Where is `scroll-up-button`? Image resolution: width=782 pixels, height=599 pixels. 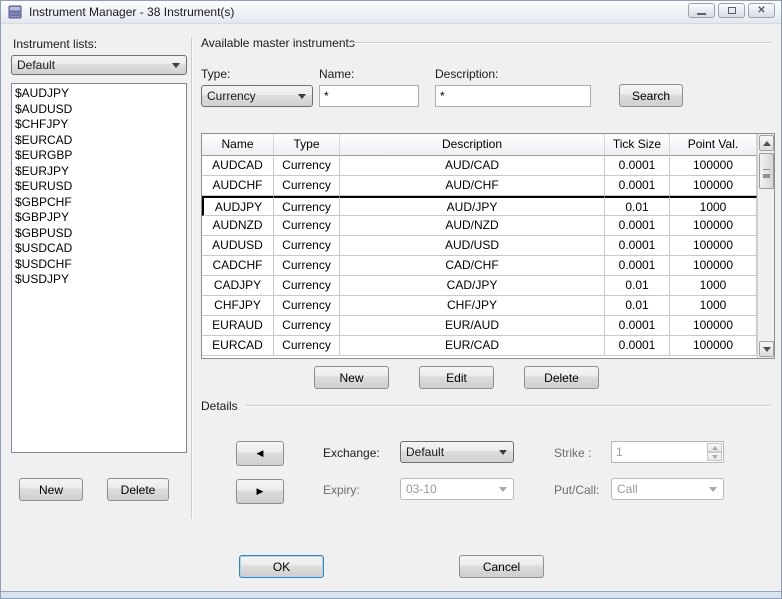
scroll-up-button is located at coordinates (766, 143).